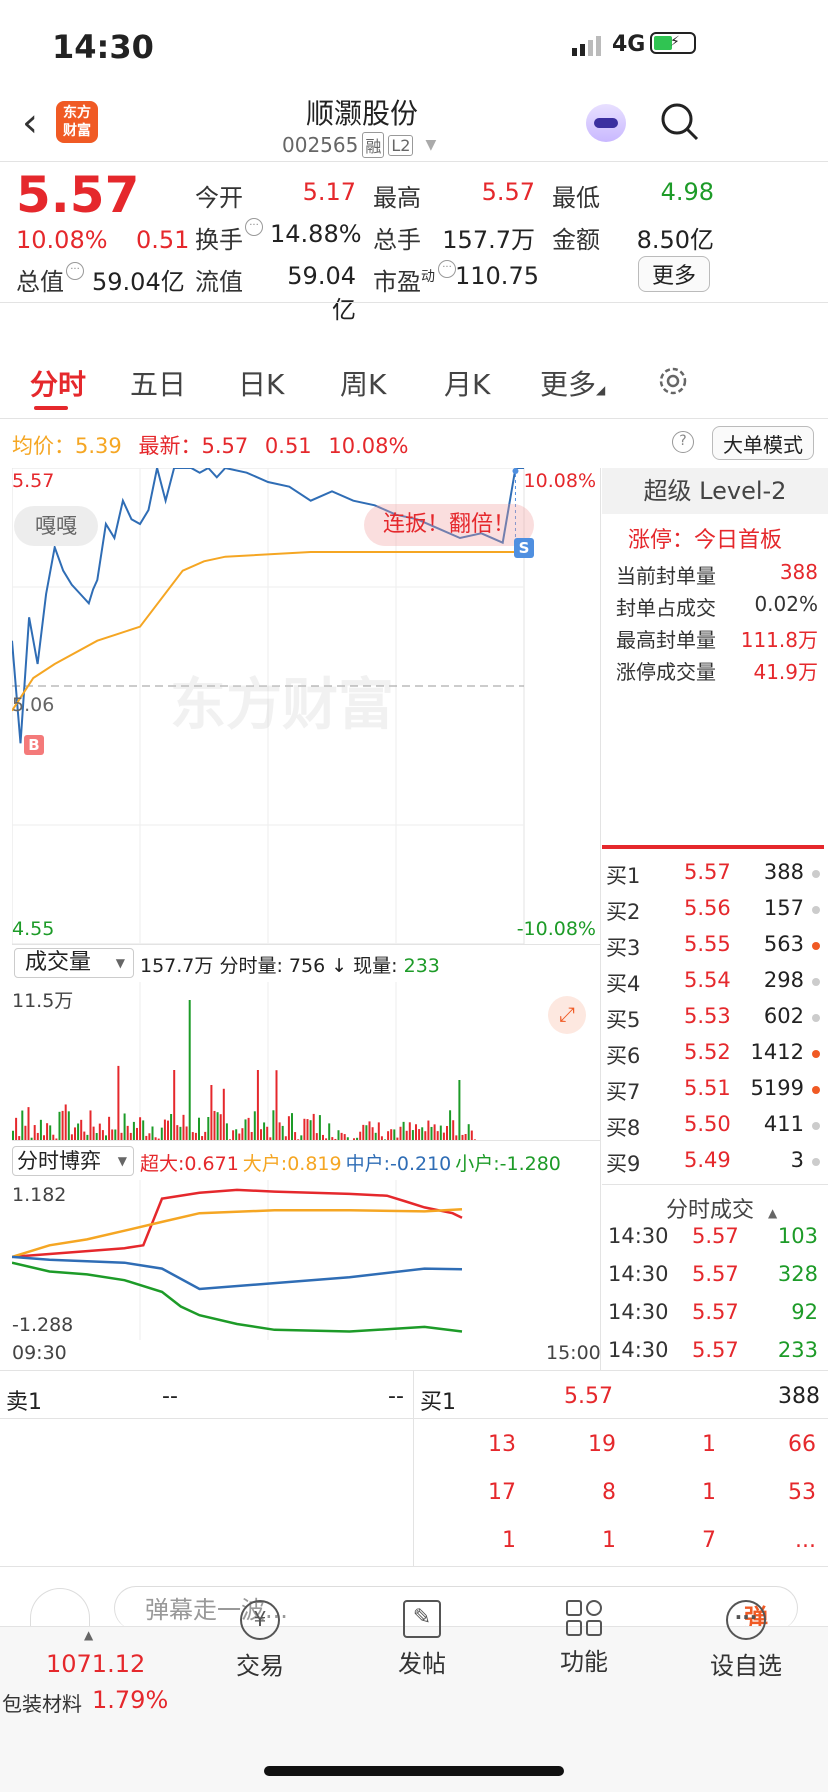  I want to click on flow-legend-item: 中户:-0.210, so click(398, 1164).